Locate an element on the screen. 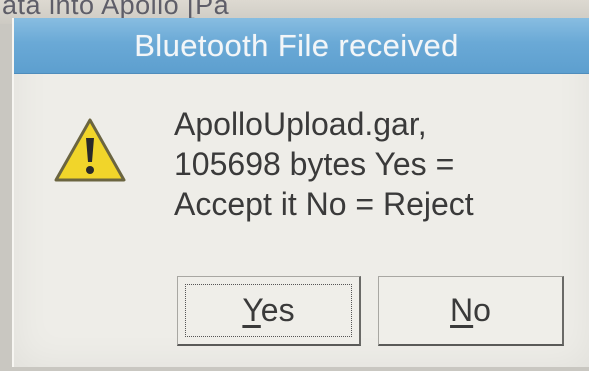  no-button: No is located at coordinates (471, 311).